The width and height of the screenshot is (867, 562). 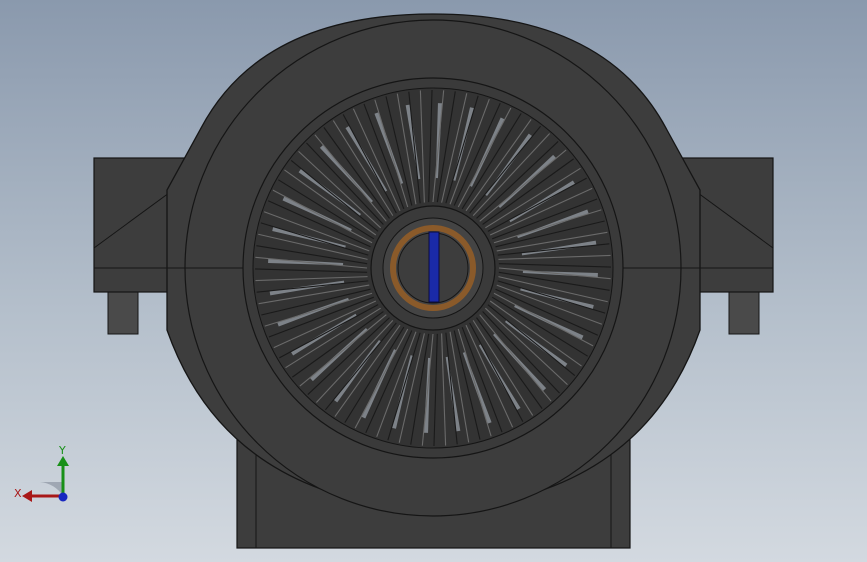 What do you see at coordinates (63, 497) in the screenshot?
I see `z-axis-dot` at bounding box center [63, 497].